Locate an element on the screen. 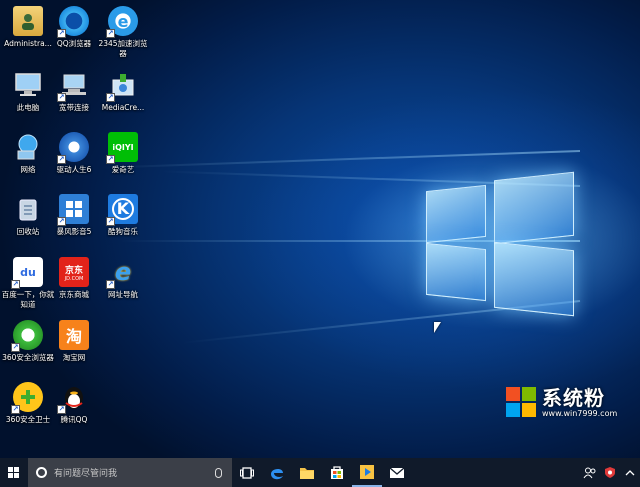 The image size is (640, 487). desktop-icon-label: 2345加速浏览器 is located at coordinates (123, 48).